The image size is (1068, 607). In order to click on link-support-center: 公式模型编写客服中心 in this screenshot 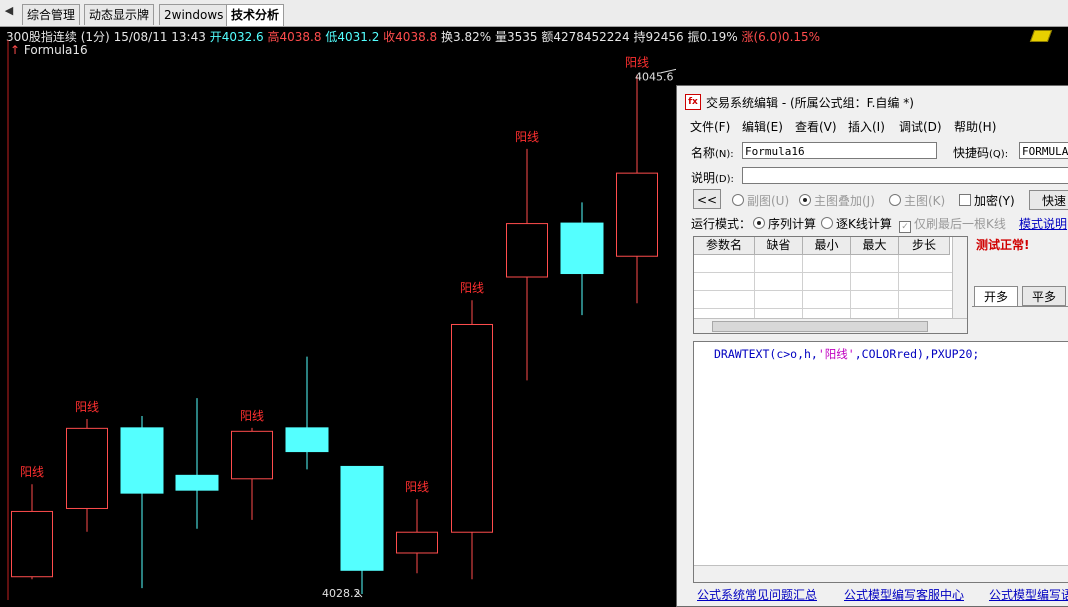, I will do `click(904, 594)`.